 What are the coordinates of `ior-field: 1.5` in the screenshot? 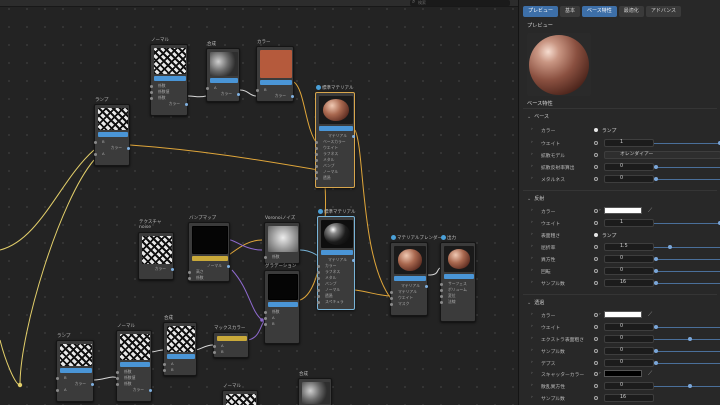 It's located at (629, 247).